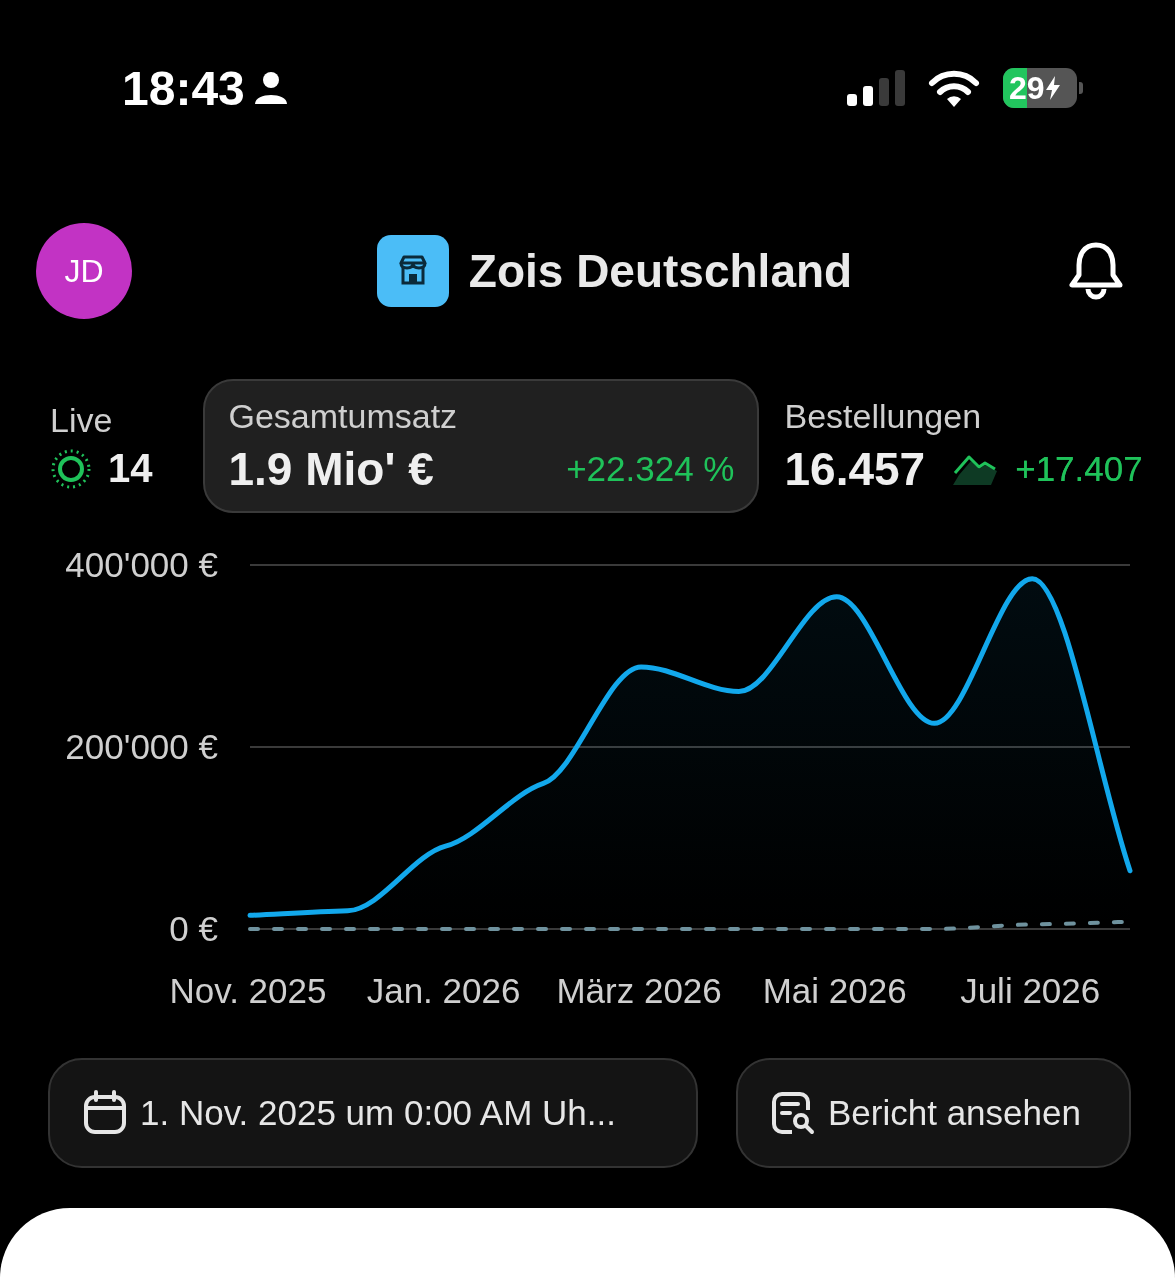  I want to click on store-icon, so click(412, 271).